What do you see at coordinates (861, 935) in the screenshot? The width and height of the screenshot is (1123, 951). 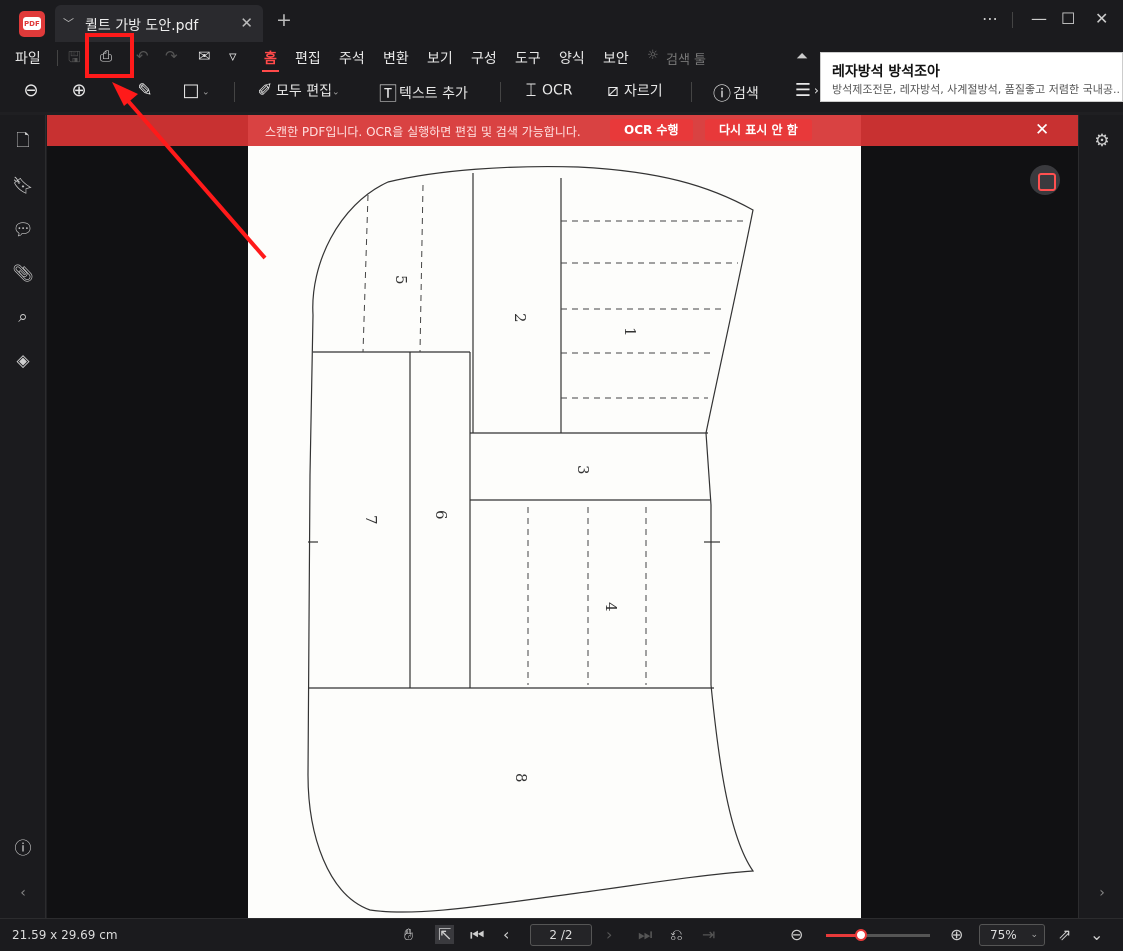 I see `zoom-slider-knob` at bounding box center [861, 935].